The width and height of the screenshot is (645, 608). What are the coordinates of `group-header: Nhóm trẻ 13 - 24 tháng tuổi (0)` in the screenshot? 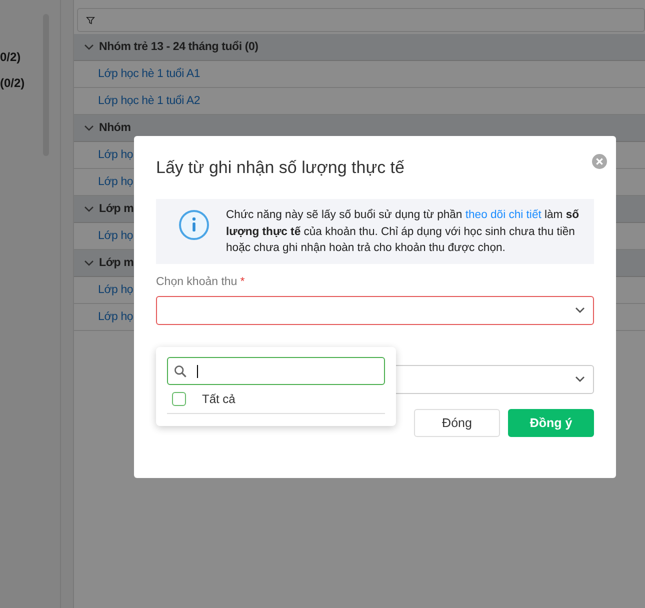 It's located at (359, 47).